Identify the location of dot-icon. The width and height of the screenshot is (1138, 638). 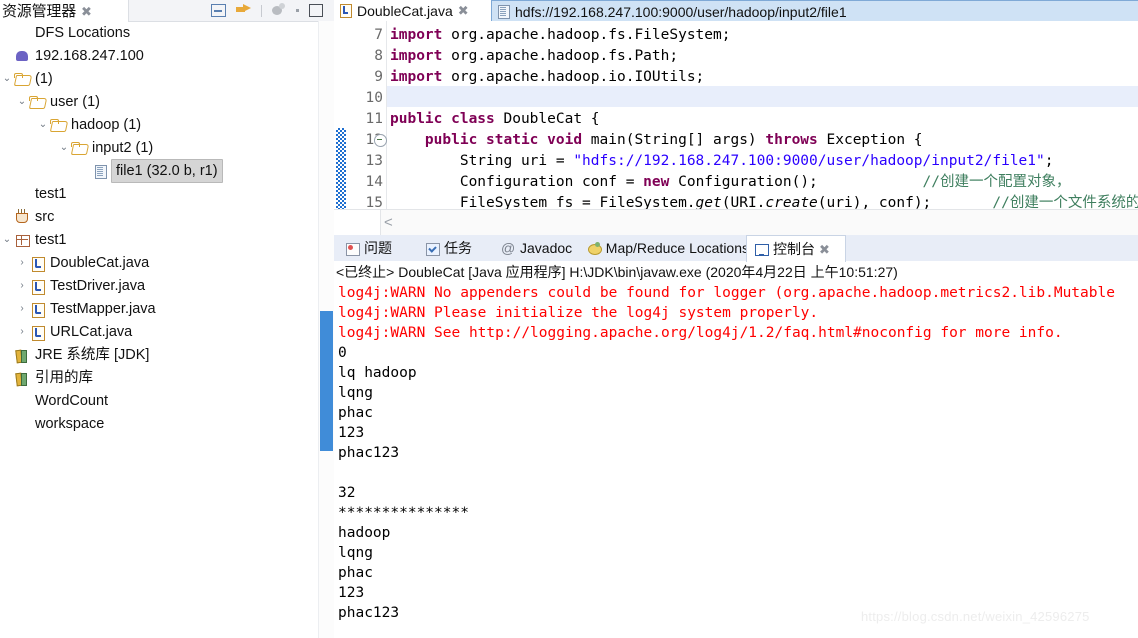
(297, 10).